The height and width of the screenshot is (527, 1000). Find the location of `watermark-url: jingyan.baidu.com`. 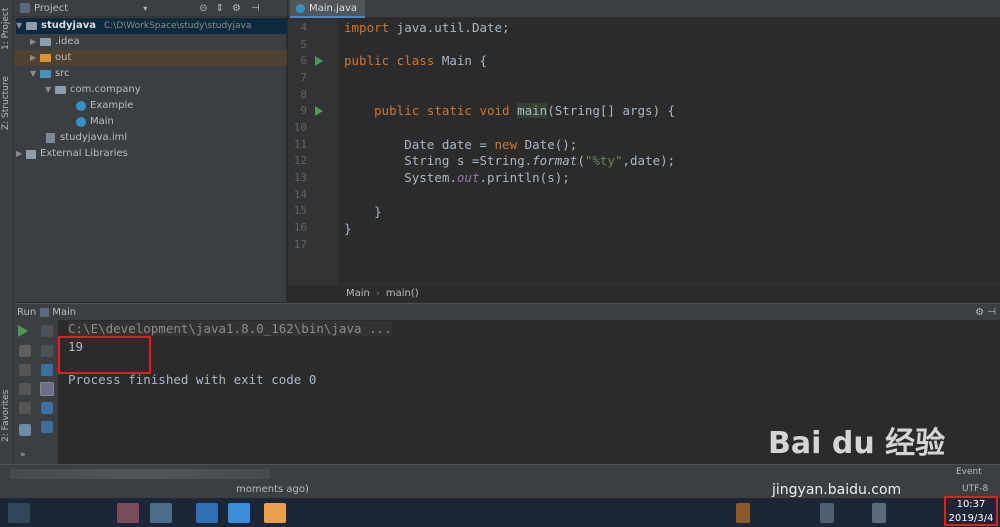

watermark-url: jingyan.baidu.com is located at coordinates (837, 490).